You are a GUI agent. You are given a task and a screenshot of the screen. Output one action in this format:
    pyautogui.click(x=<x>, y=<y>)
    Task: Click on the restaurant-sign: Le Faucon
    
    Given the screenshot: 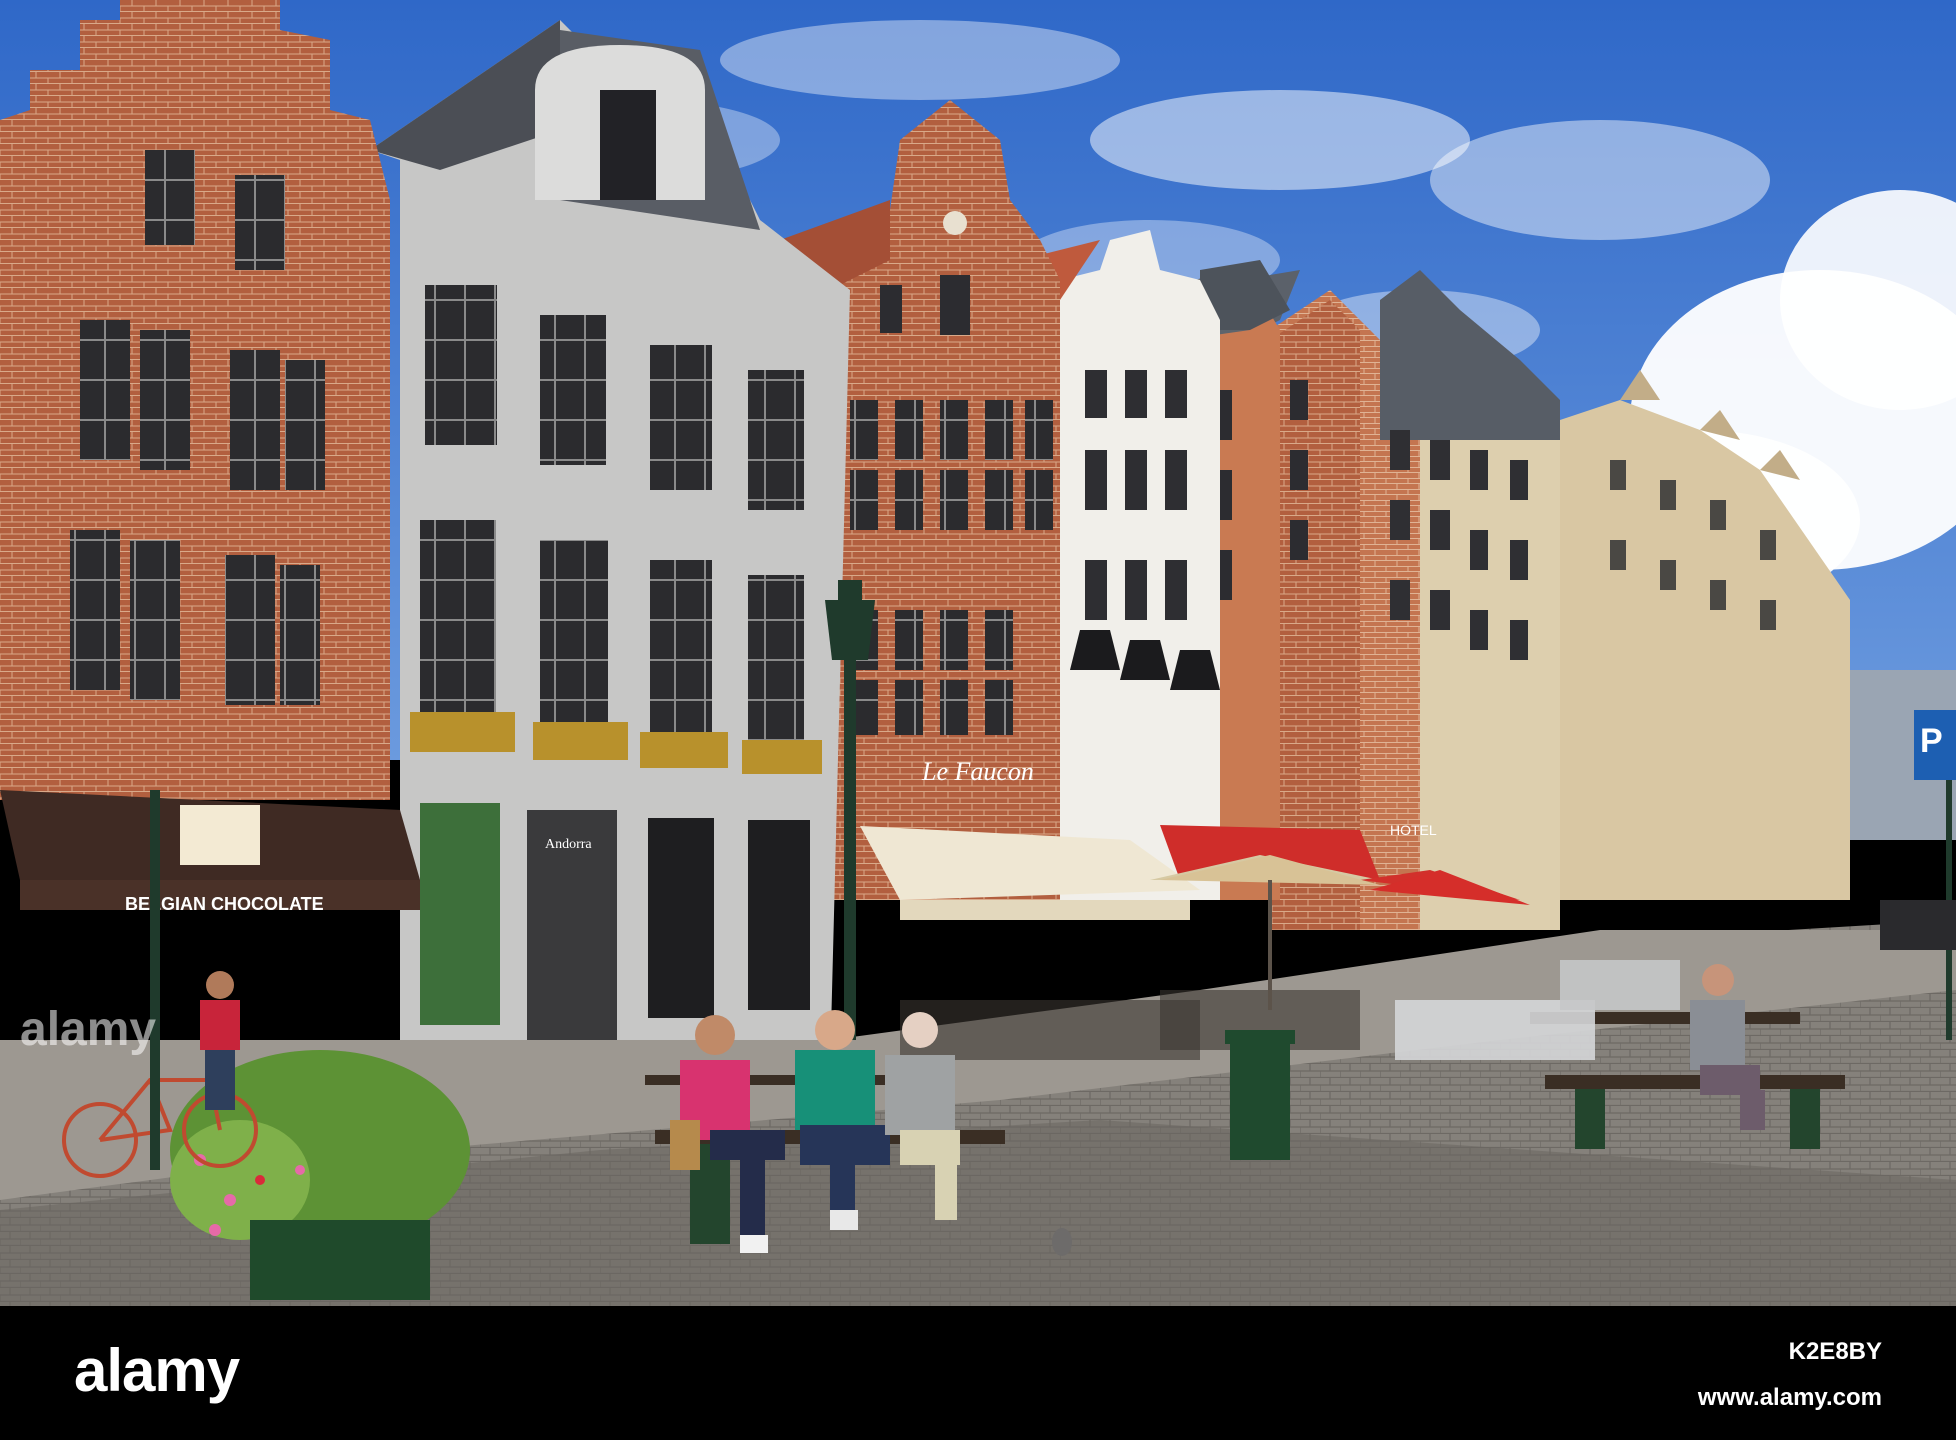 What is the action you would take?
    pyautogui.click(x=977, y=771)
    